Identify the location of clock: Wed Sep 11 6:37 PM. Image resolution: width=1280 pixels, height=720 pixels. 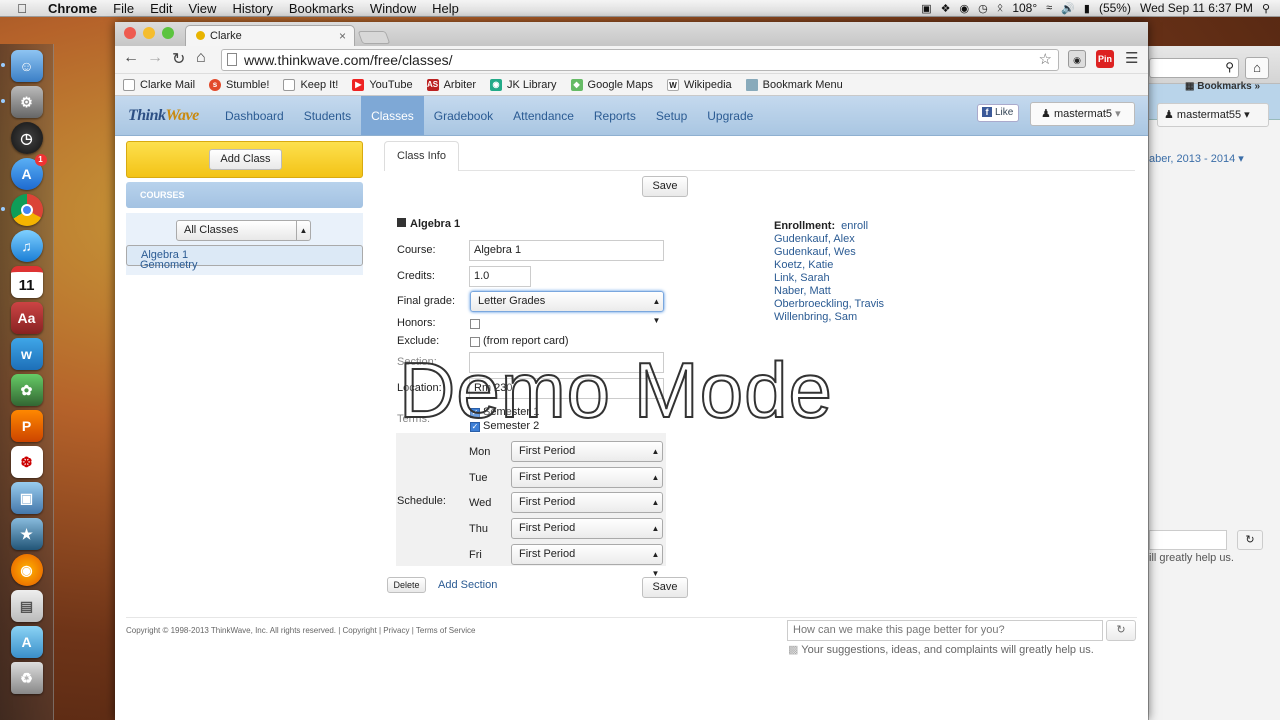
(1196, 8).